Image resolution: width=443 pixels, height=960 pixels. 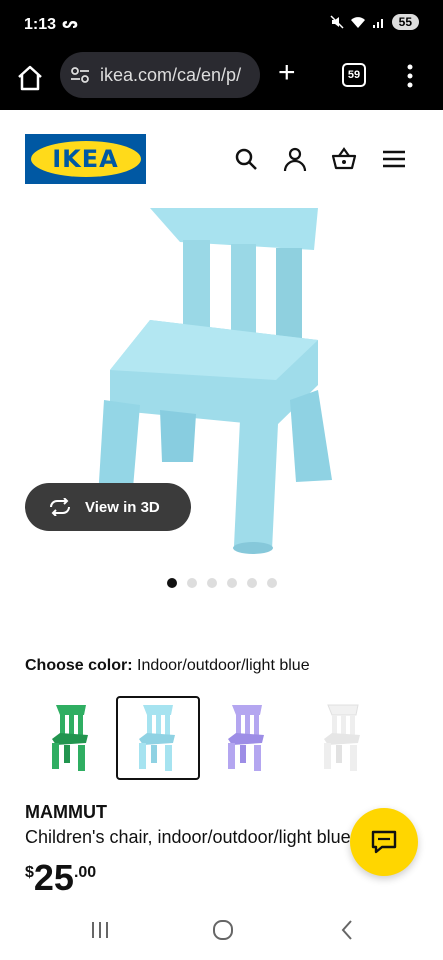 I want to click on swatch-lilac, so click(x=247, y=738).